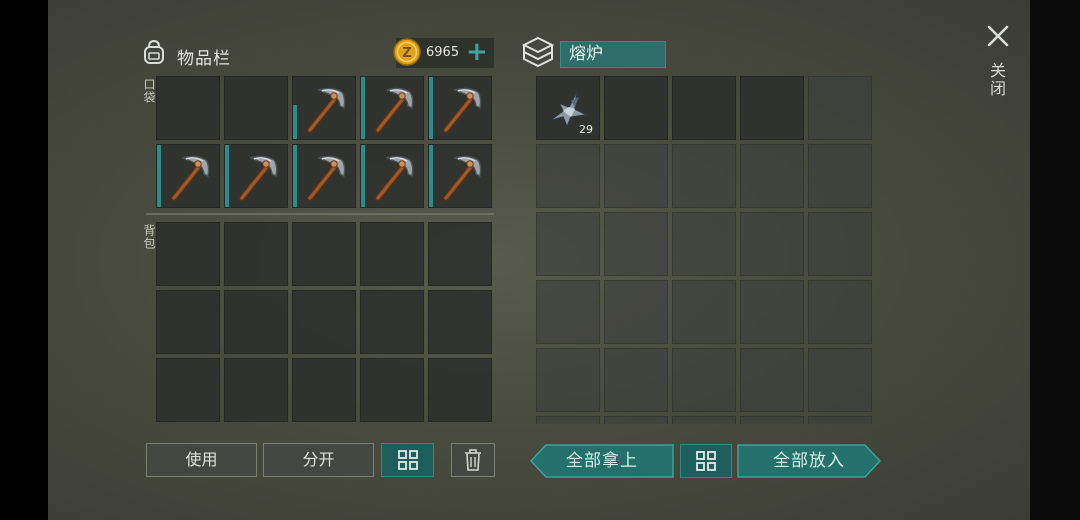  Describe the element at coordinates (586, 129) in the screenshot. I see `item-quantity: 29` at that location.